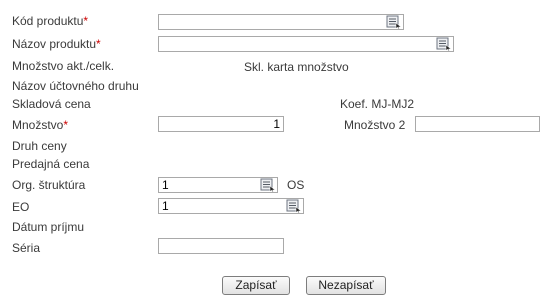 This screenshot has width=559, height=308. I want to click on mnozstvo2-input, so click(477, 124).